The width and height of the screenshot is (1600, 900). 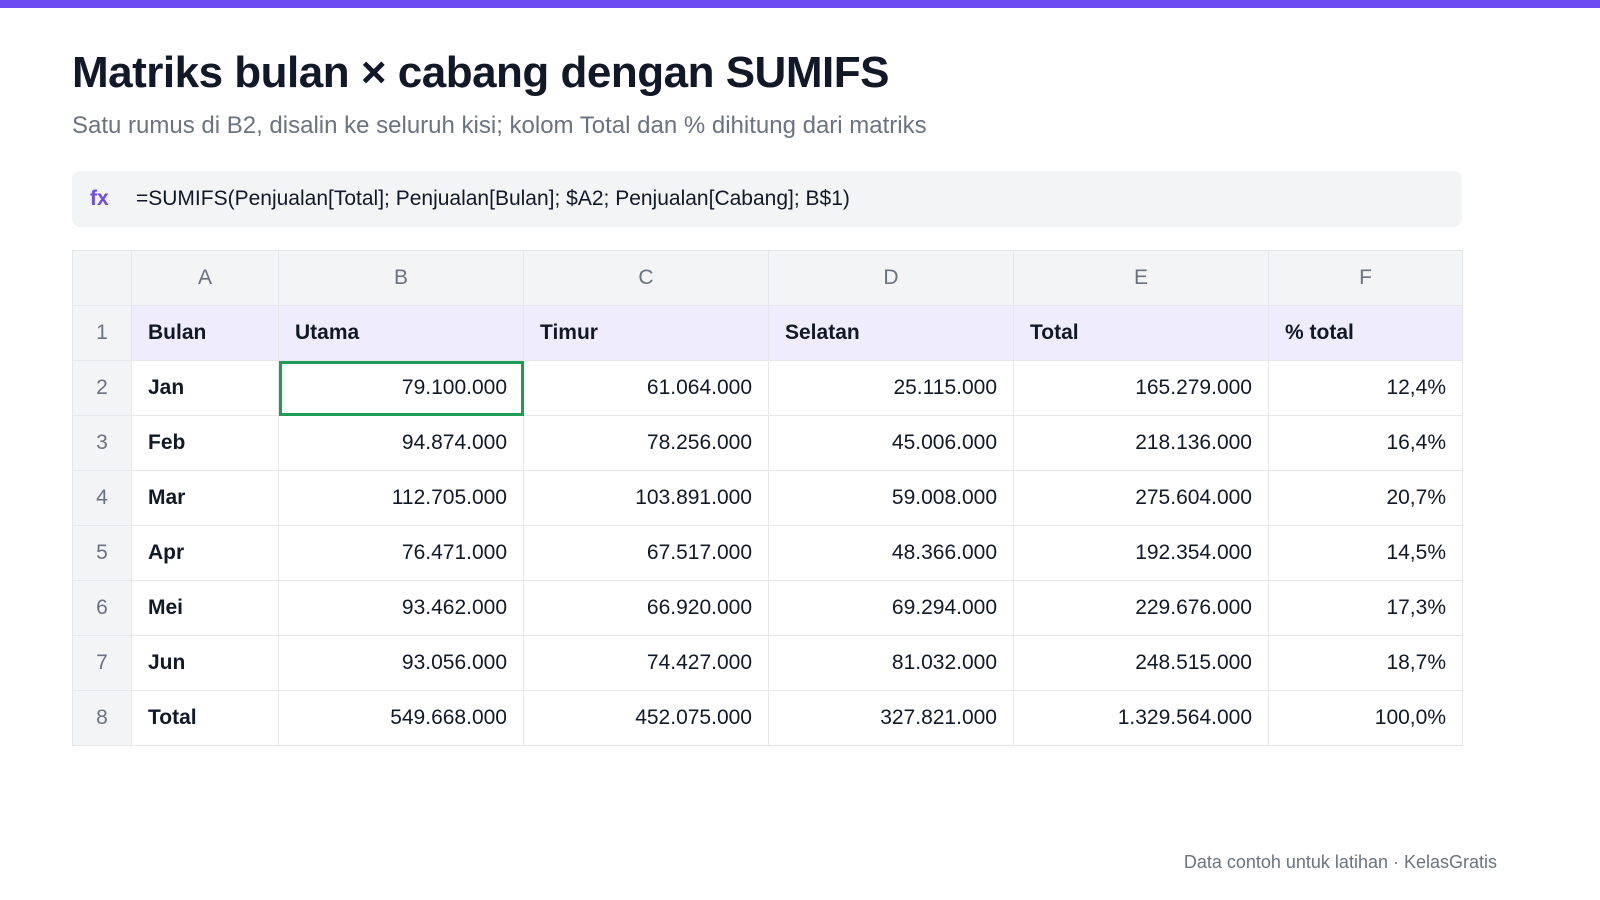 I want to click on accent-top-bar, so click(x=800, y=4).